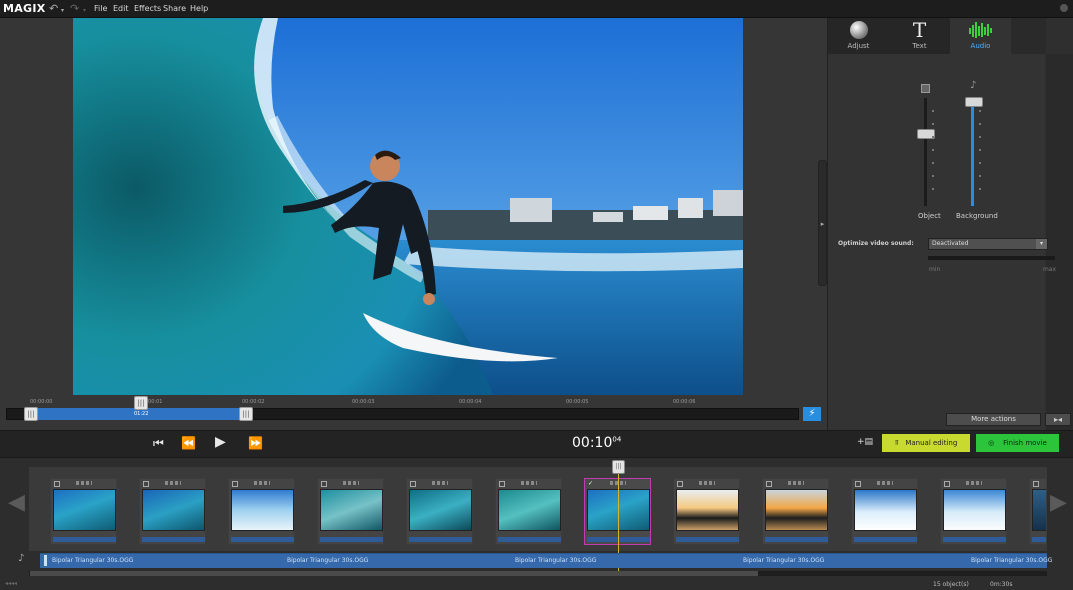  Describe the element at coordinates (972, 152) in the screenshot. I see `background-volume-track` at that location.